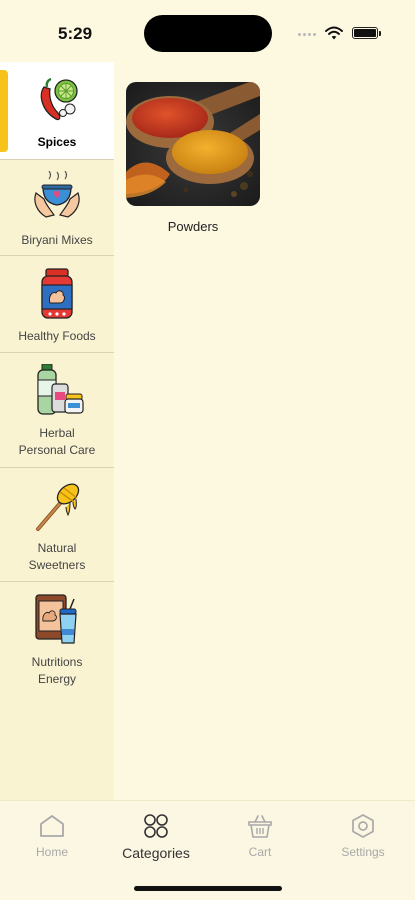  What do you see at coordinates (51, 852) in the screenshot?
I see `tab-label: Home` at bounding box center [51, 852].